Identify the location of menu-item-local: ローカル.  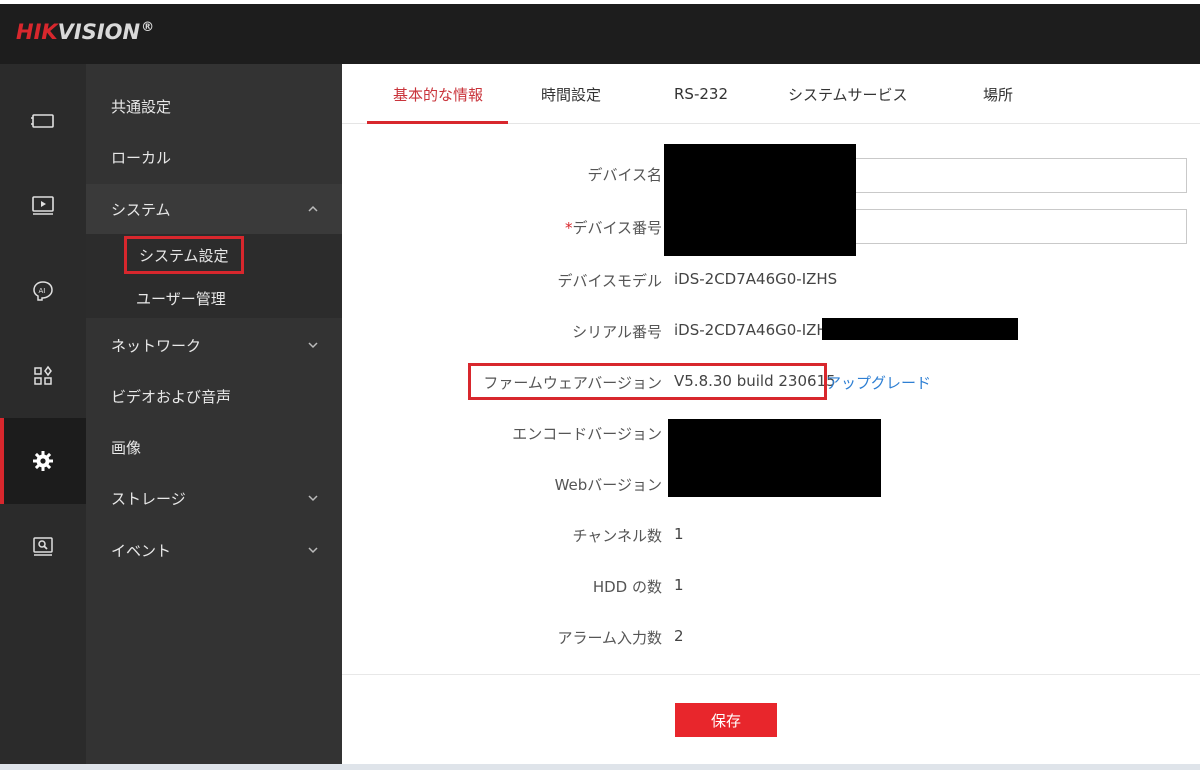
(214, 157).